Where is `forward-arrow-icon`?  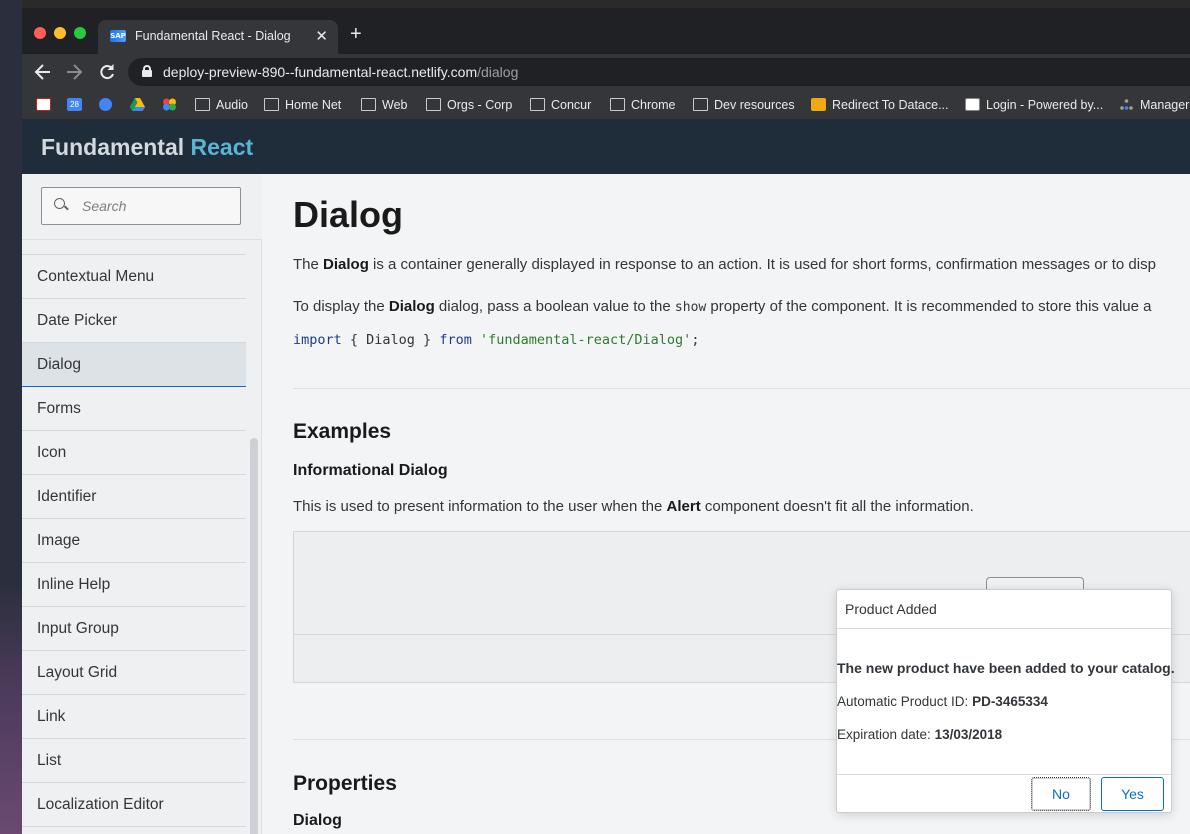
forward-arrow-icon is located at coordinates (74, 75).